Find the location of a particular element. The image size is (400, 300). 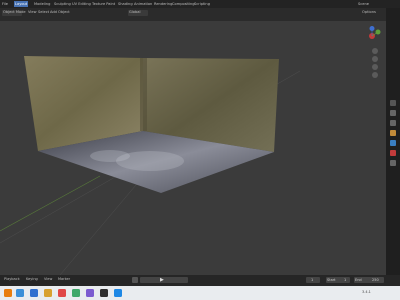

play-icon: ▶ is located at coordinates (162, 280).